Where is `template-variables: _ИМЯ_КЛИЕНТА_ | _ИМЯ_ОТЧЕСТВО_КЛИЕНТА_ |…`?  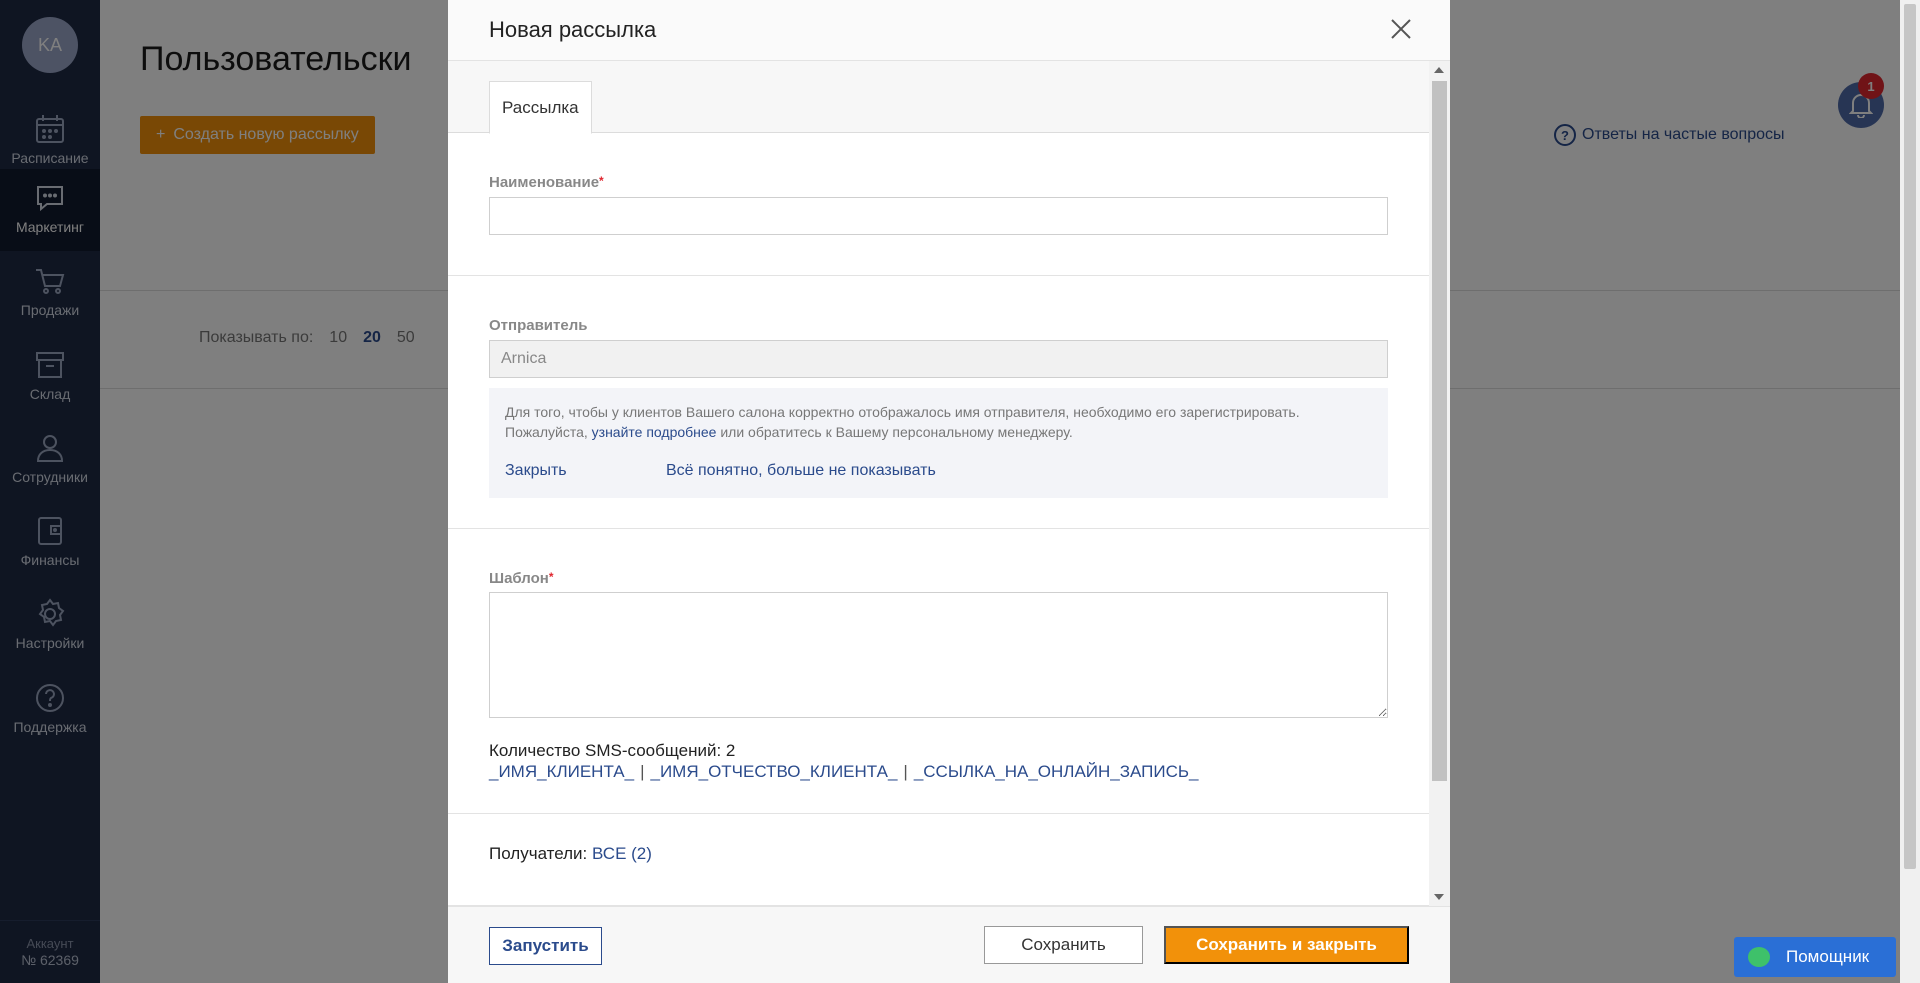
template-variables: _ИМЯ_КЛИЕНТА_ | _ИМЯ_ОТЧЕСТВО_КЛИЕНТА_ |… is located at coordinates (844, 772).